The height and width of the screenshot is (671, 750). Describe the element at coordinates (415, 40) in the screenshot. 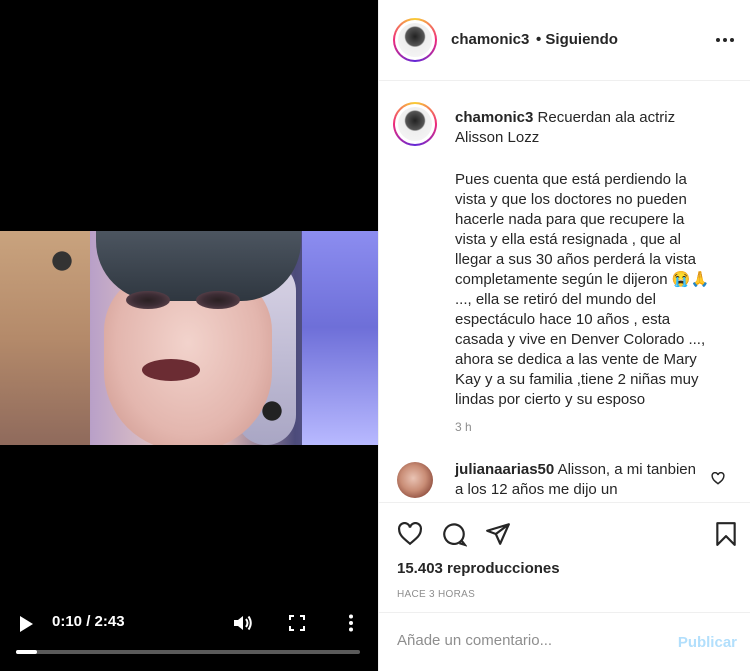

I see `author-avatar` at that location.